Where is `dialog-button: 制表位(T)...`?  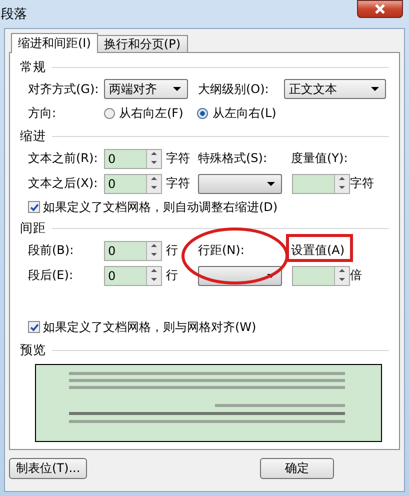
dialog-button: 制表位(T)... is located at coordinates (48, 468).